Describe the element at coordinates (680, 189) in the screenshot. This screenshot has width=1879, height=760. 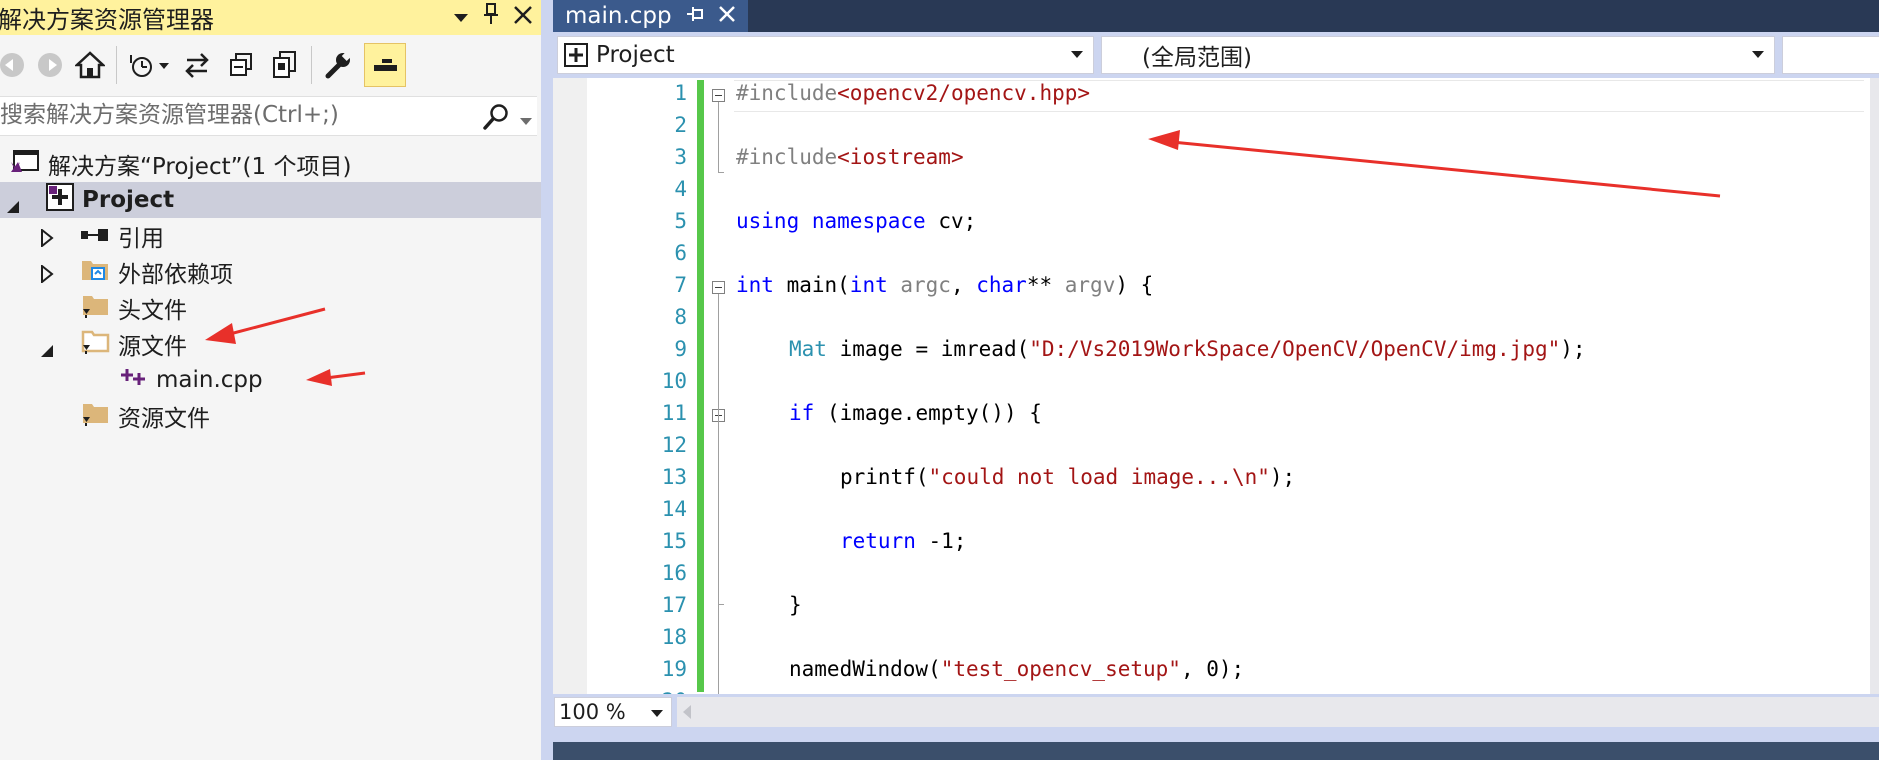
I see `line-number: 4` at that location.